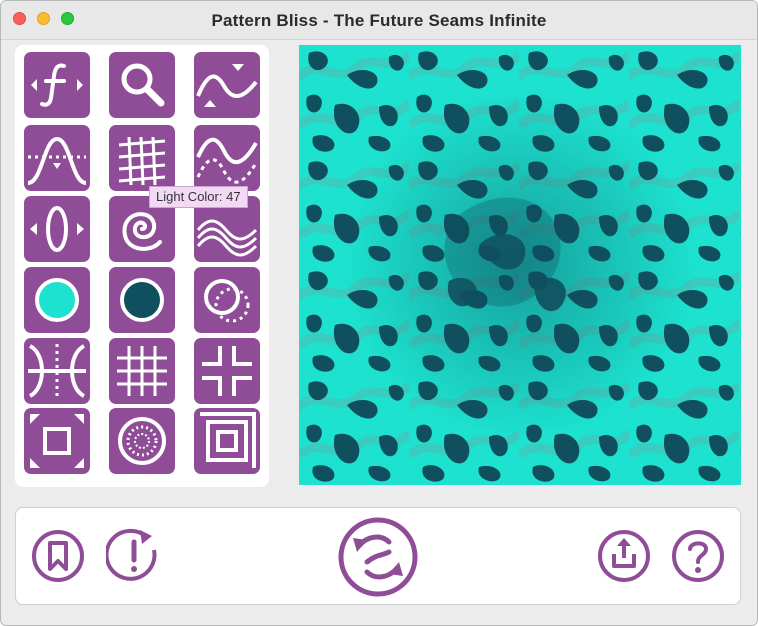 This screenshot has height=626, width=758. I want to click on lens-arrows-icon, so click(57, 229).